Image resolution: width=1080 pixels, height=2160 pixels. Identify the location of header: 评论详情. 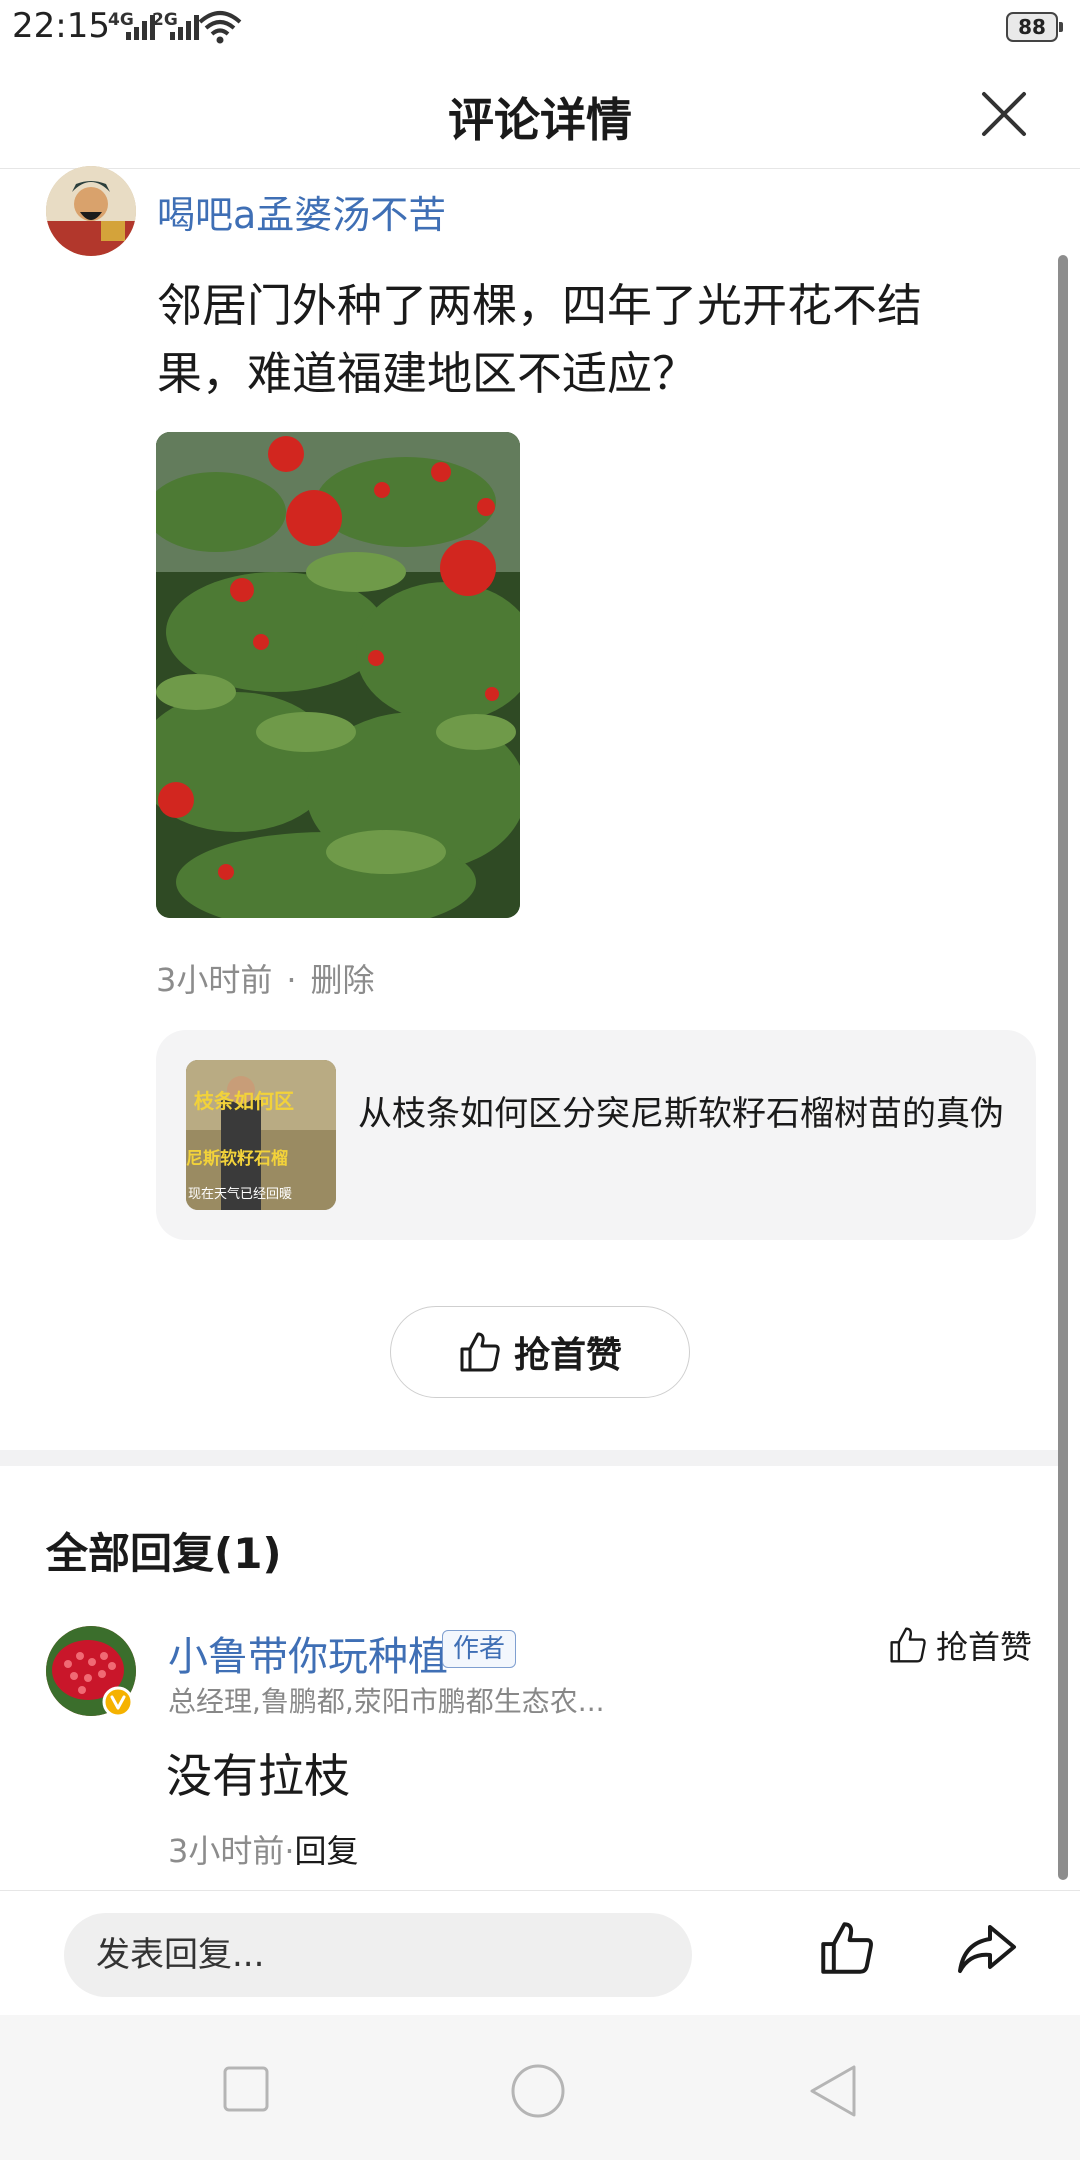
(540, 114).